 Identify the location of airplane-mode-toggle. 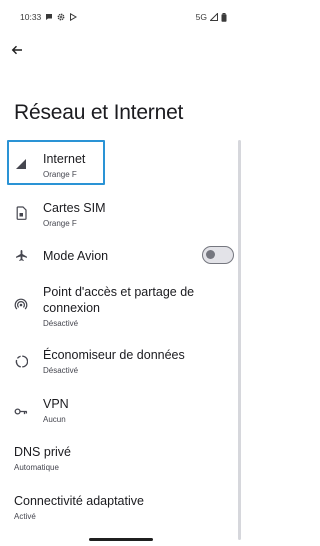
(218, 255).